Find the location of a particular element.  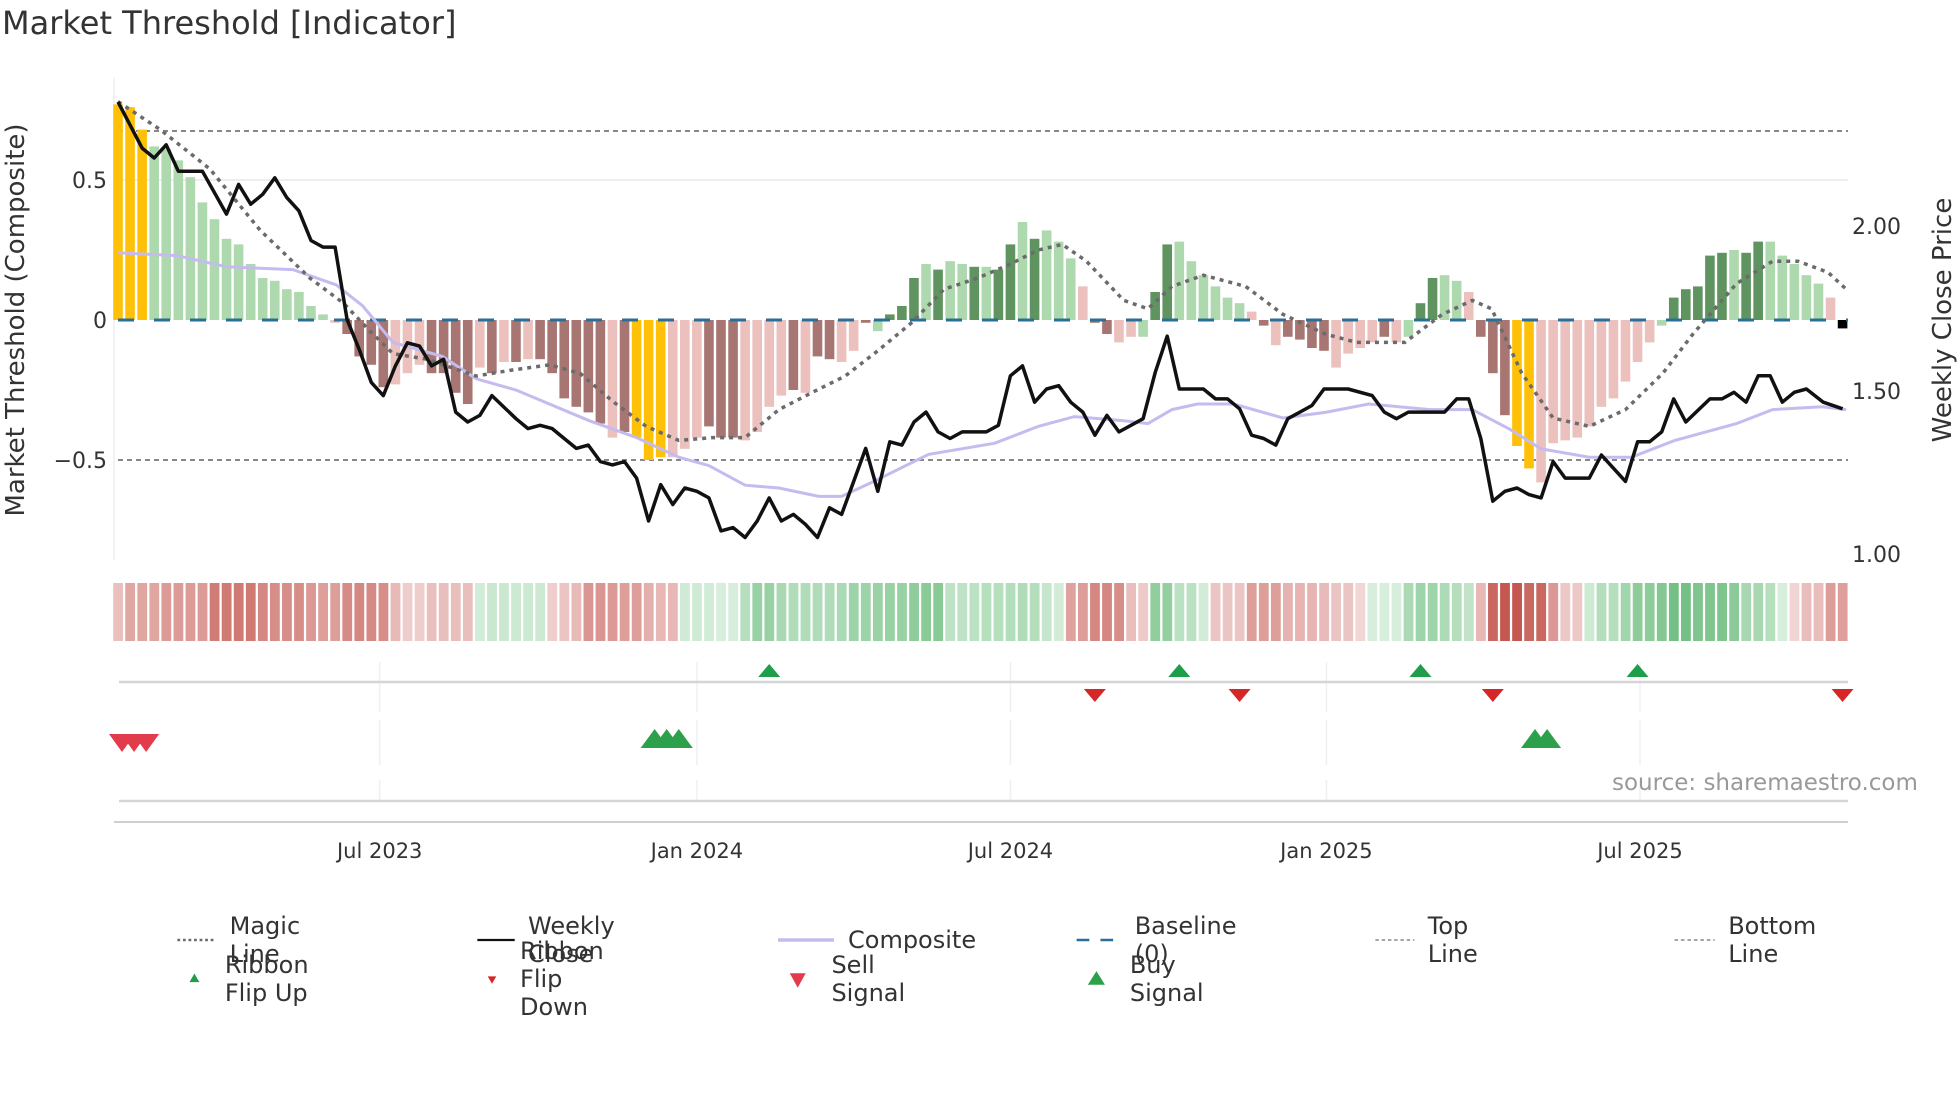

x-tick-label: Jan 2024 is located at coordinates (696, 851).